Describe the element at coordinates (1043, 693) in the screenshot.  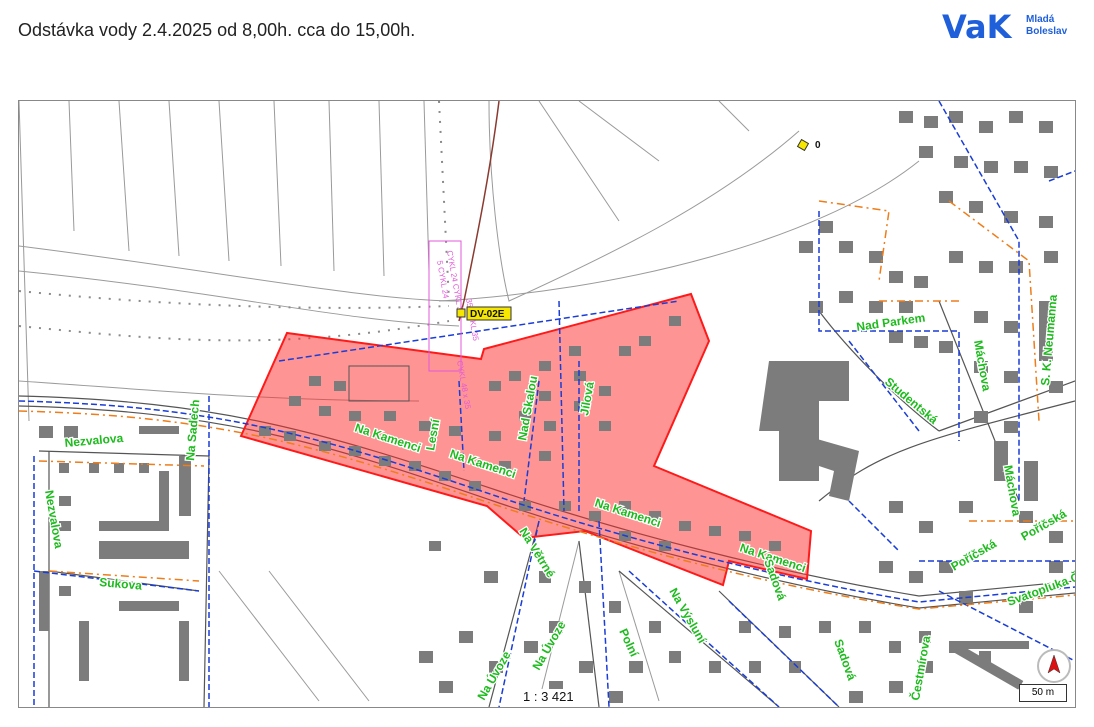
I see `scale-bar: 50 m` at that location.